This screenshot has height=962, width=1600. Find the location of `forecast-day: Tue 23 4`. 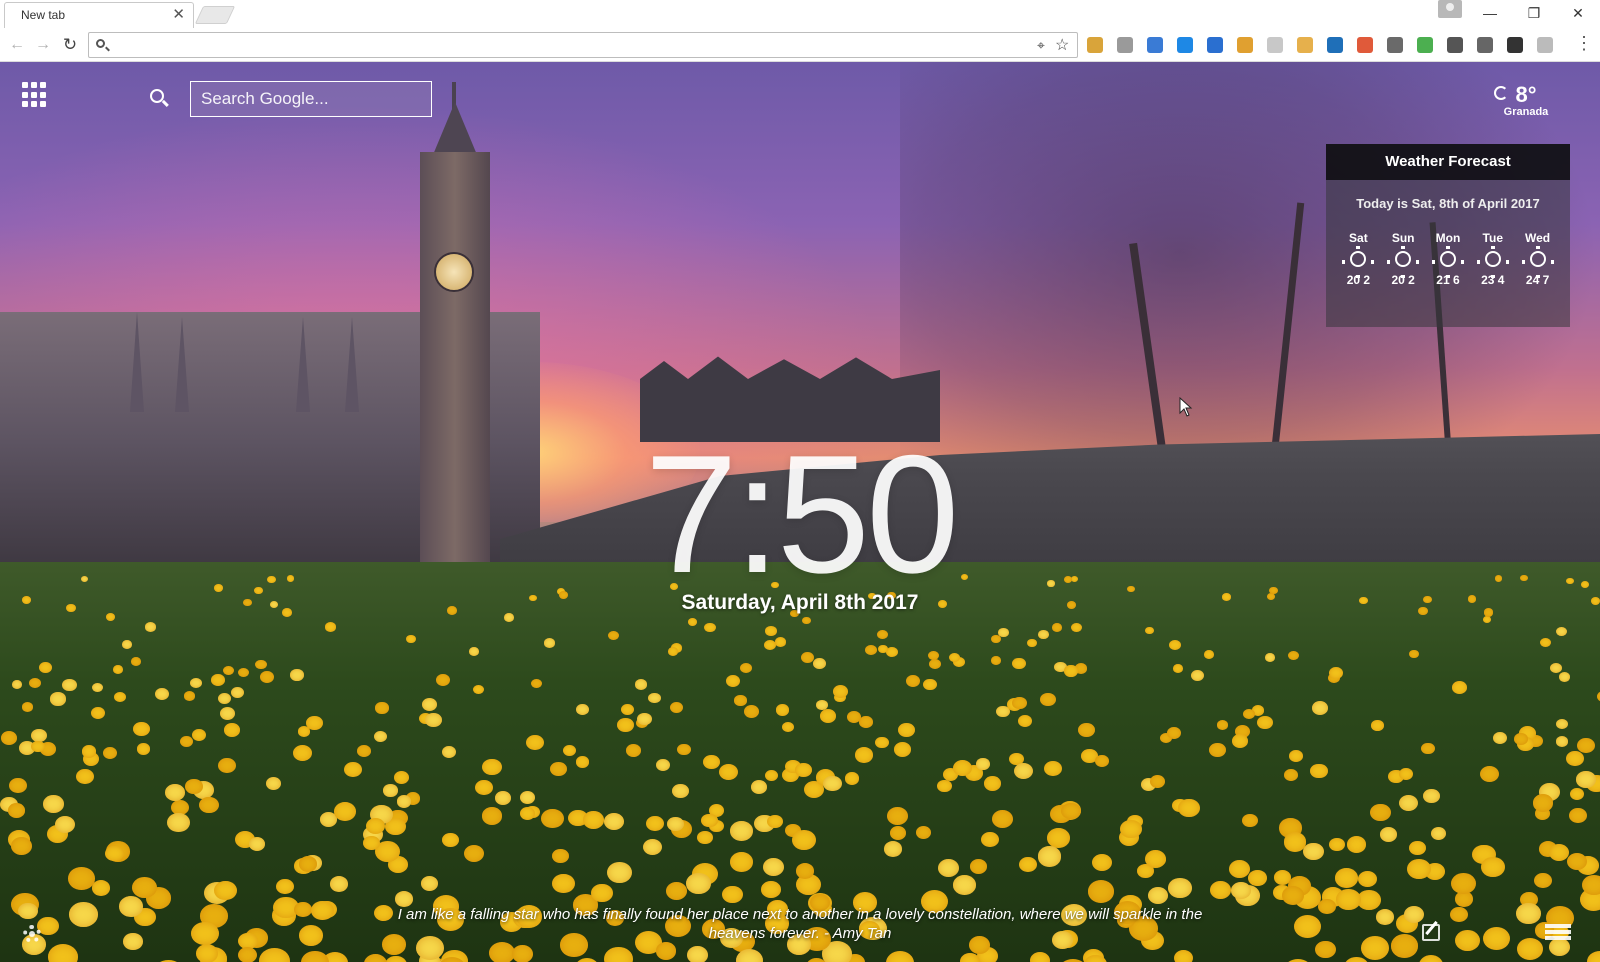

forecast-day: Tue 23 4 is located at coordinates (1493, 259).